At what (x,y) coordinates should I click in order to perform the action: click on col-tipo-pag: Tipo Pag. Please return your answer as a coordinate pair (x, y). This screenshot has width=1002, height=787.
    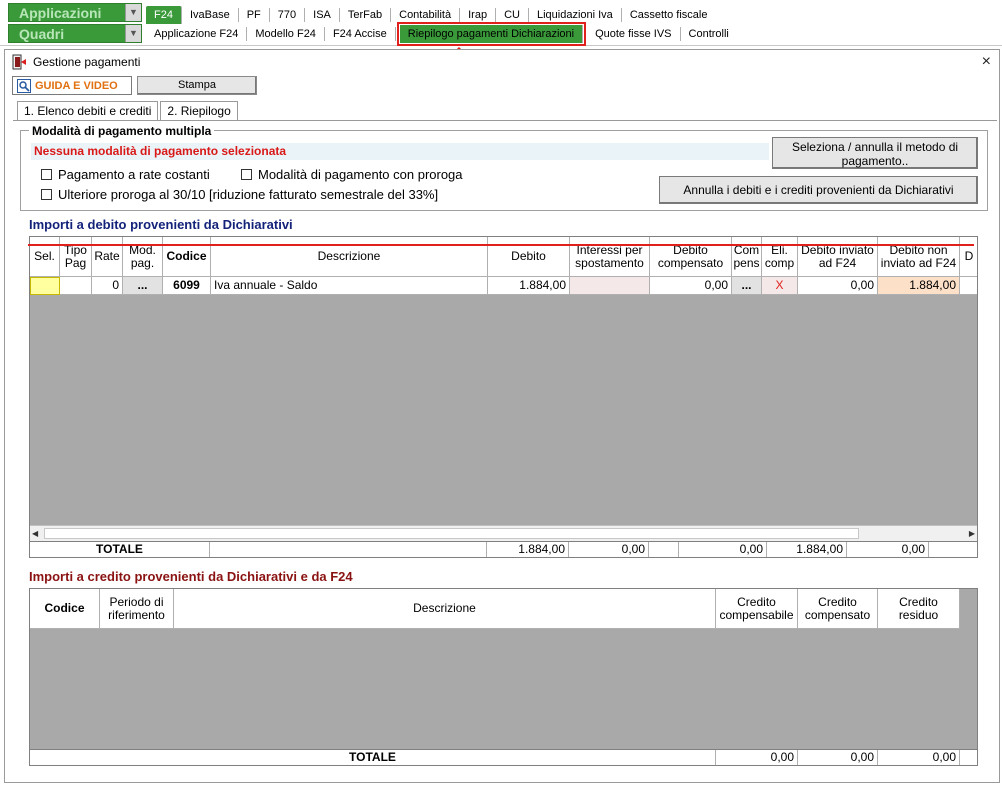
    Looking at the image, I should click on (76, 257).